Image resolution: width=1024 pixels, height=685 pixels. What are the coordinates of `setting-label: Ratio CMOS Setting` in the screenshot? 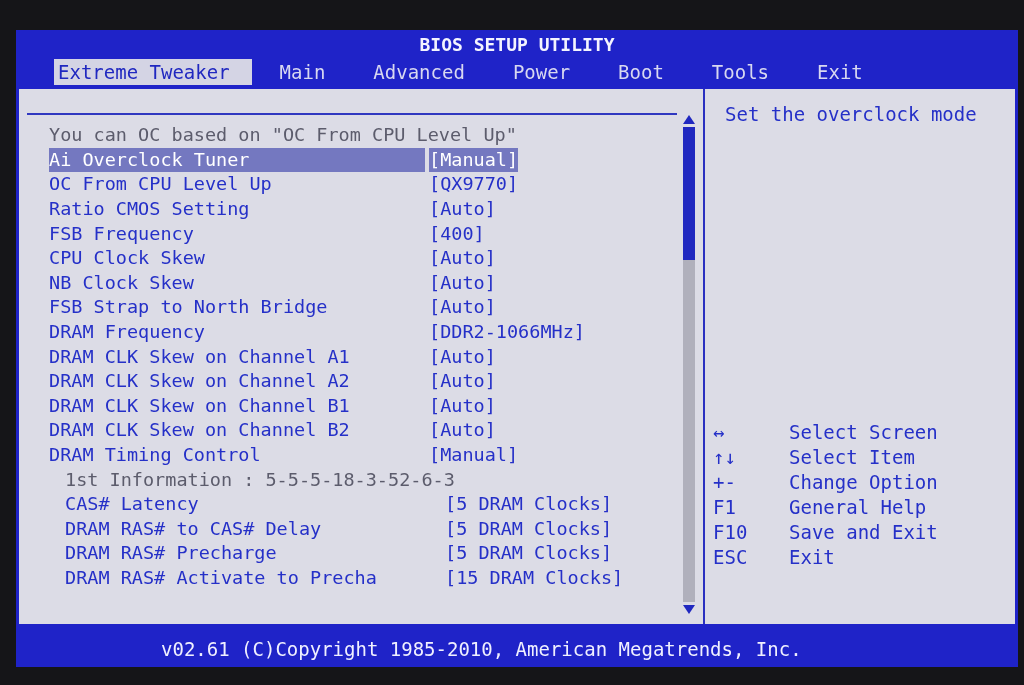 It's located at (239, 209).